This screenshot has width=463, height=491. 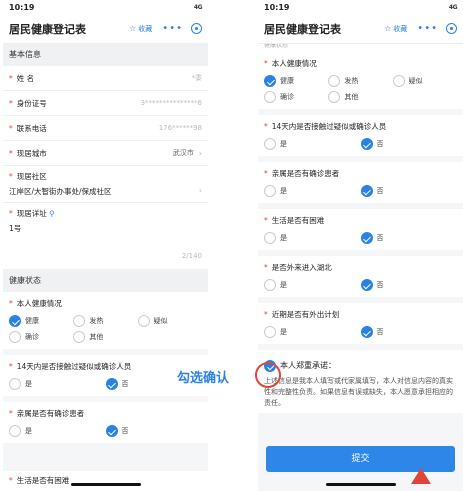 What do you see at coordinates (302, 29) in the screenshot?
I see `page-title: 居民健康登记表` at bounding box center [302, 29].